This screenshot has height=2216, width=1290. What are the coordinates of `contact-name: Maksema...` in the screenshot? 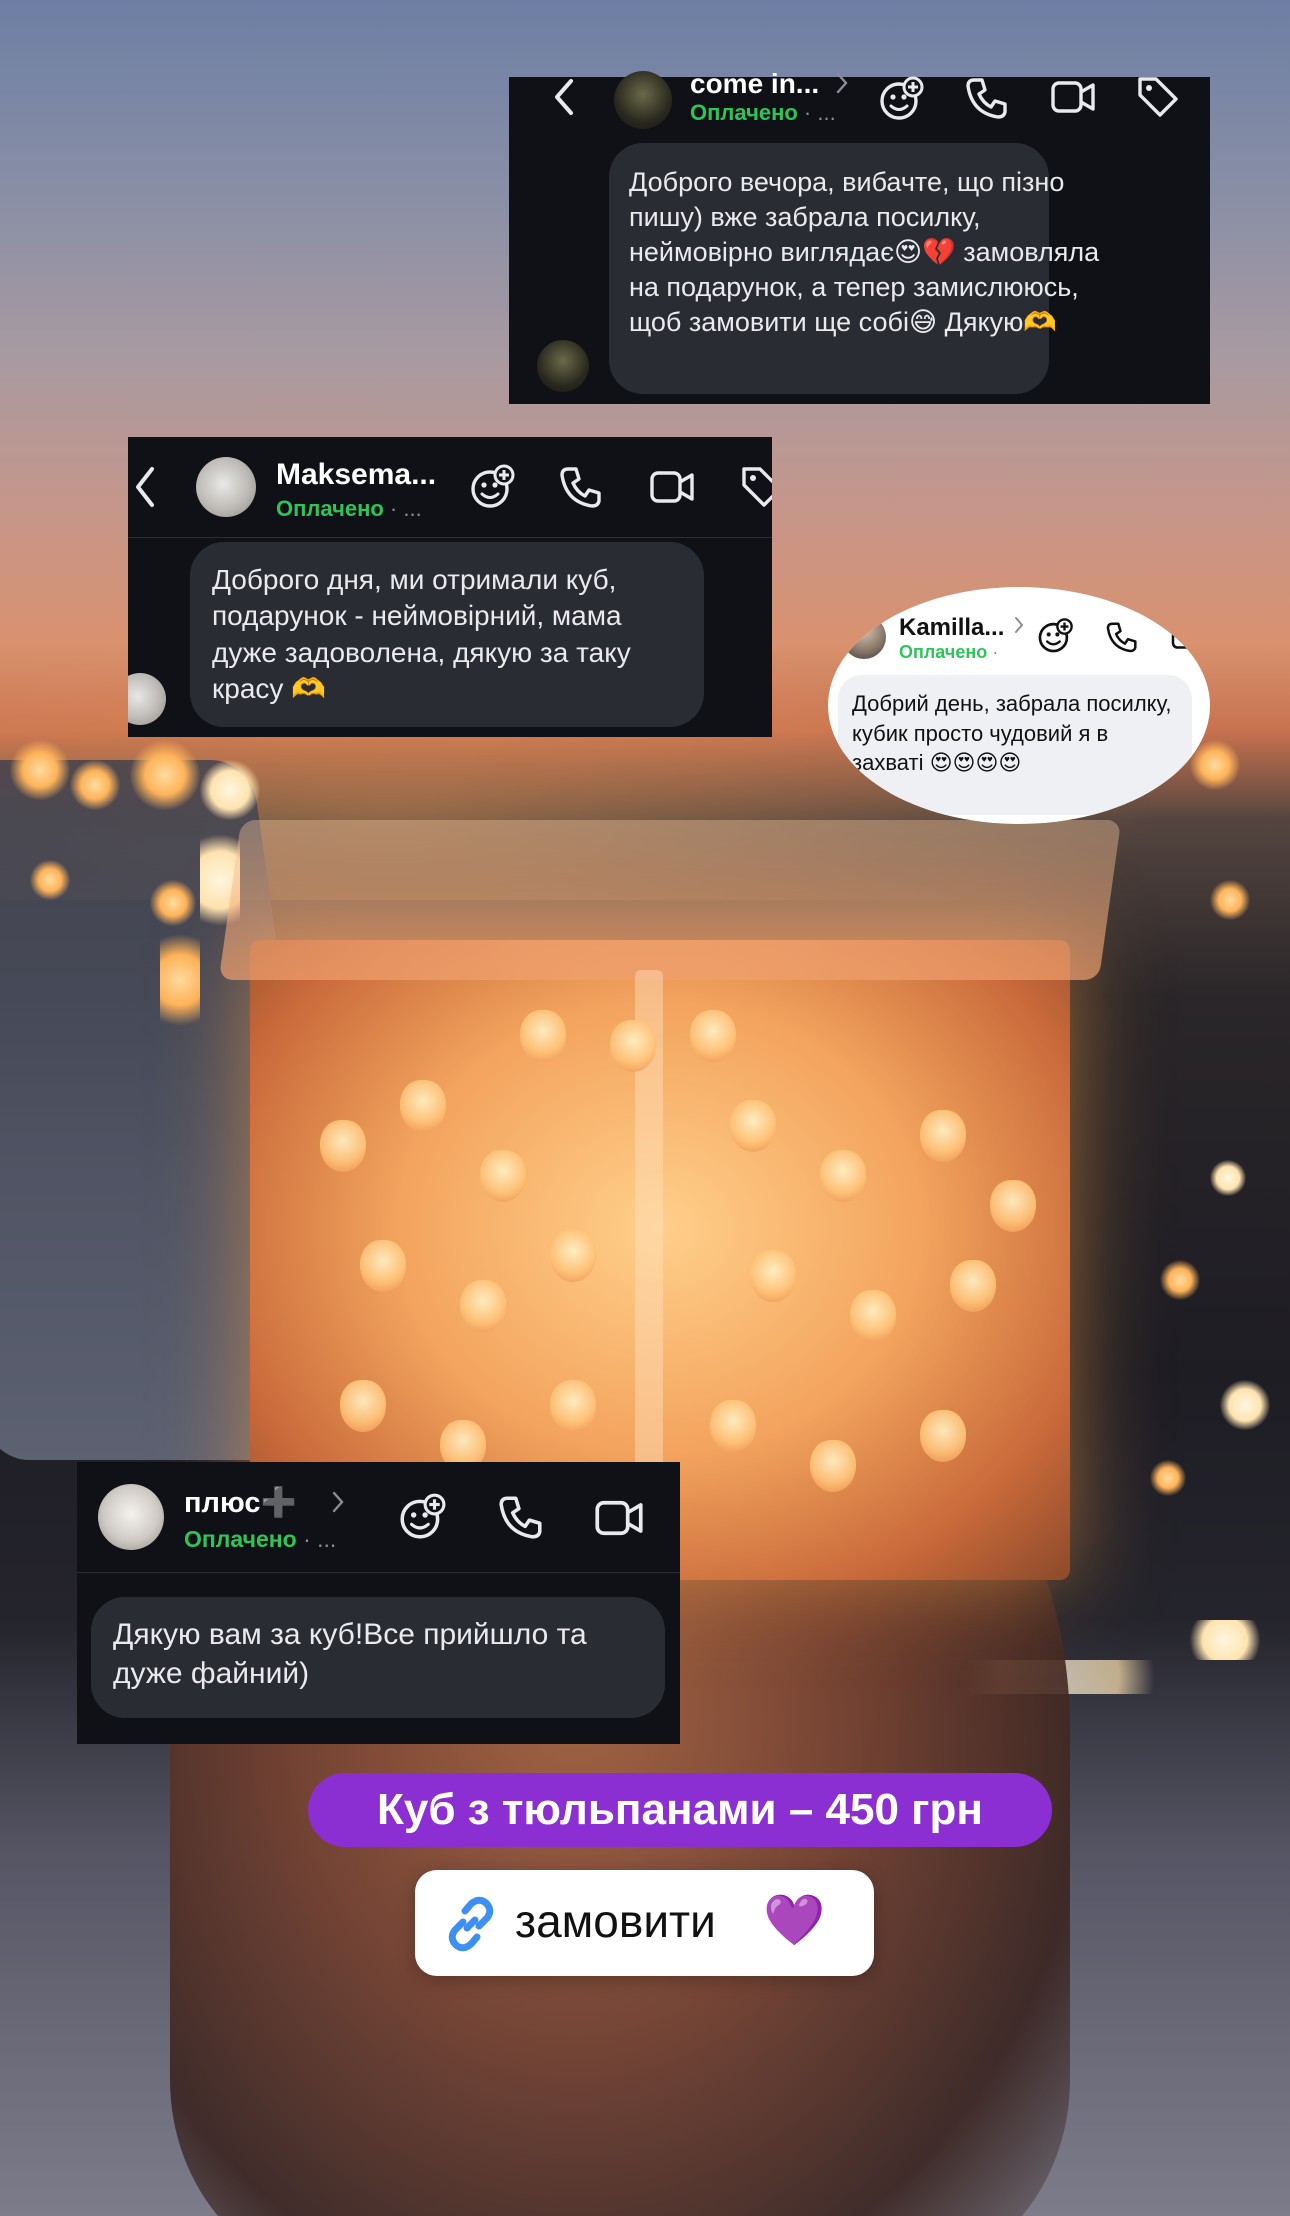 It's located at (356, 475).